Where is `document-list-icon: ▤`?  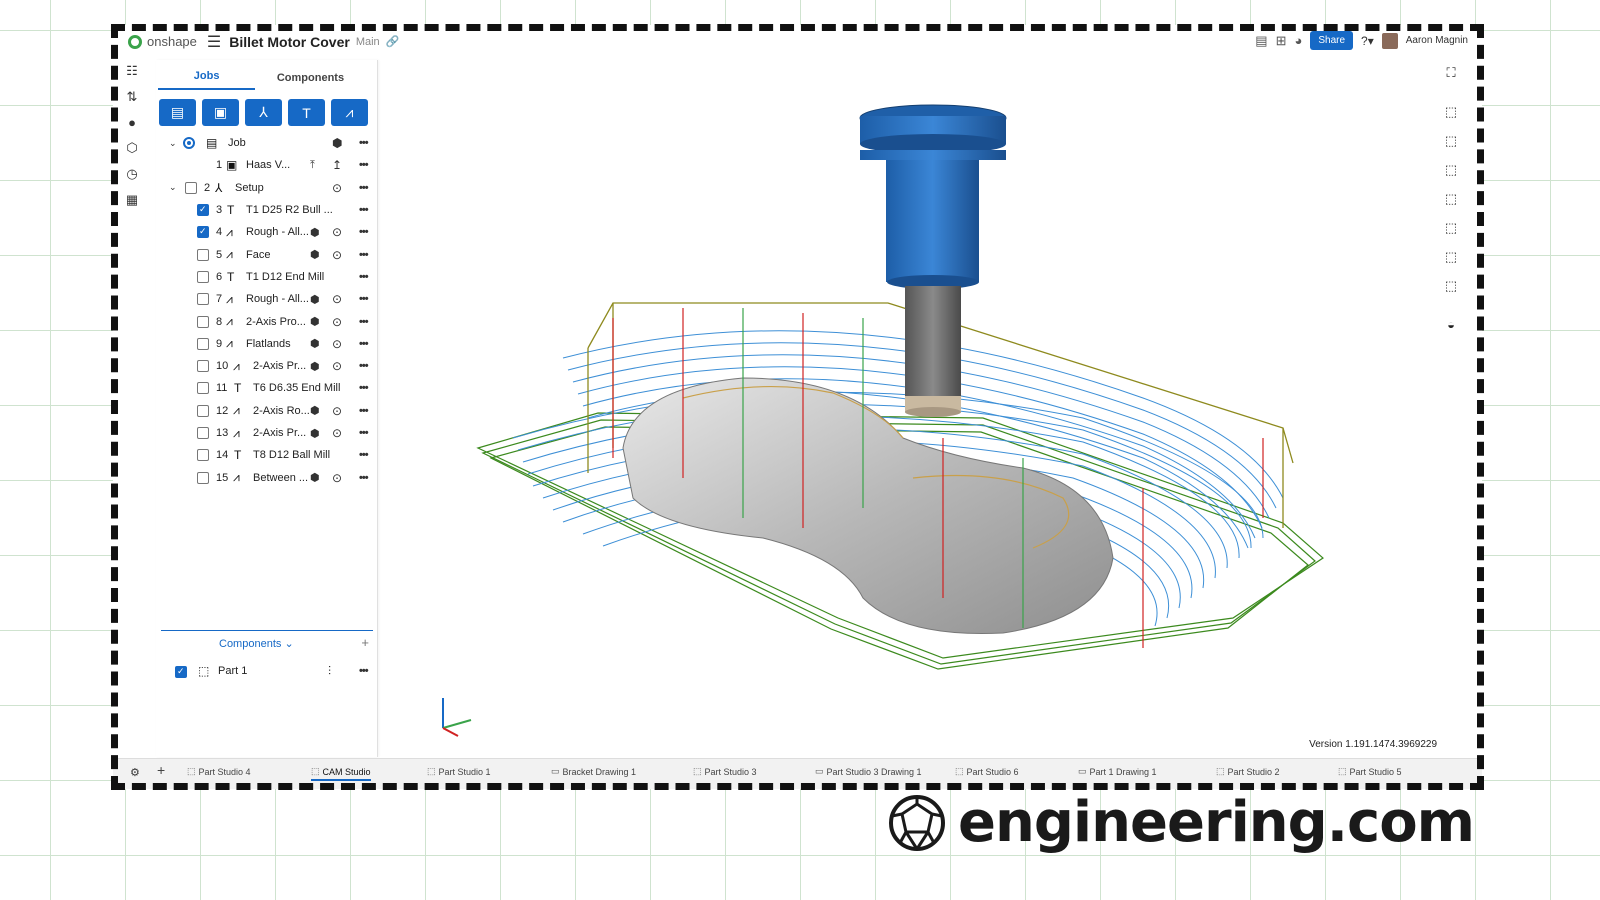 document-list-icon: ▤ is located at coordinates (1261, 41).